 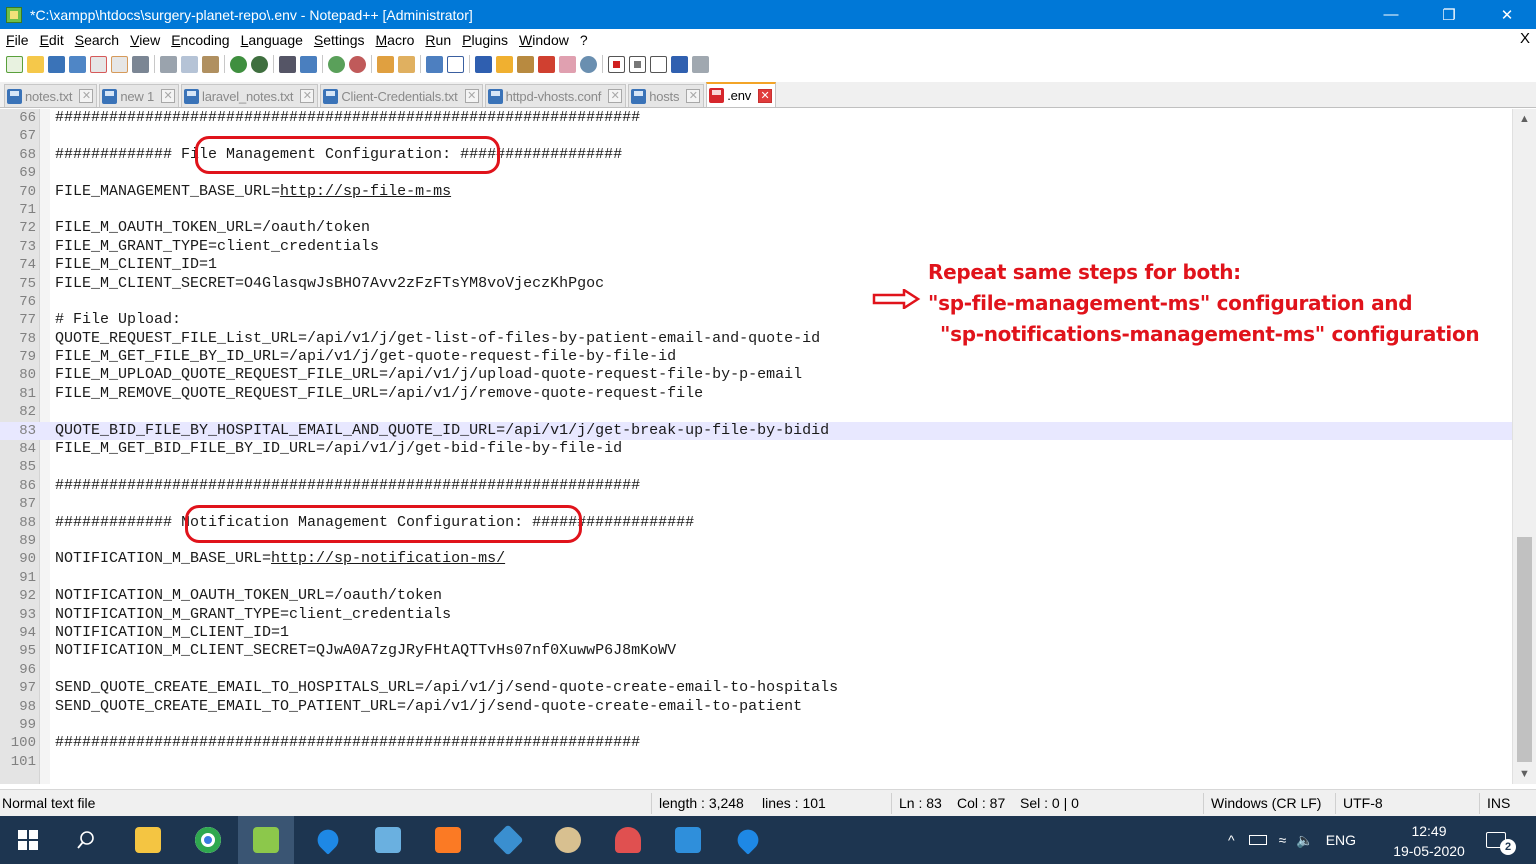 What do you see at coordinates (35, 64) in the screenshot?
I see `open-file-icon` at bounding box center [35, 64].